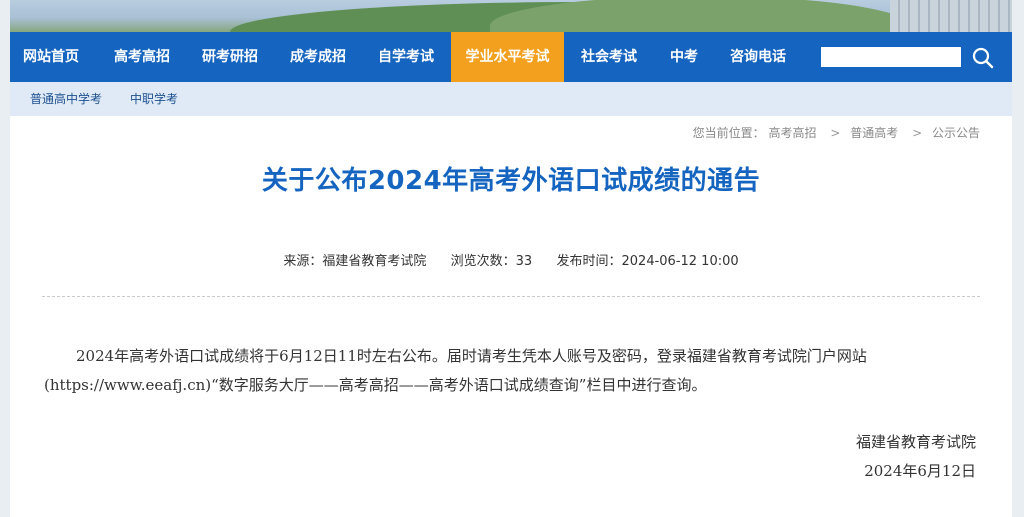  What do you see at coordinates (916, 457) in the screenshot?
I see `article-signature: 福建省教育考试院 2024年6月12日` at bounding box center [916, 457].